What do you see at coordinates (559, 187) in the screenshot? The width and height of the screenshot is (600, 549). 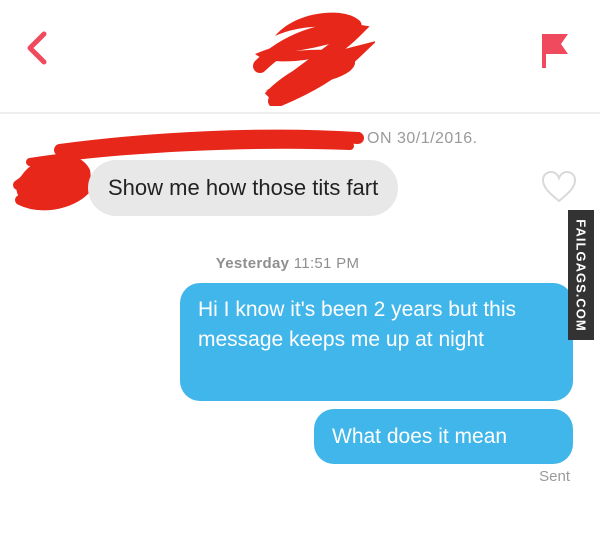 I see `heart-outline-icon` at bounding box center [559, 187].